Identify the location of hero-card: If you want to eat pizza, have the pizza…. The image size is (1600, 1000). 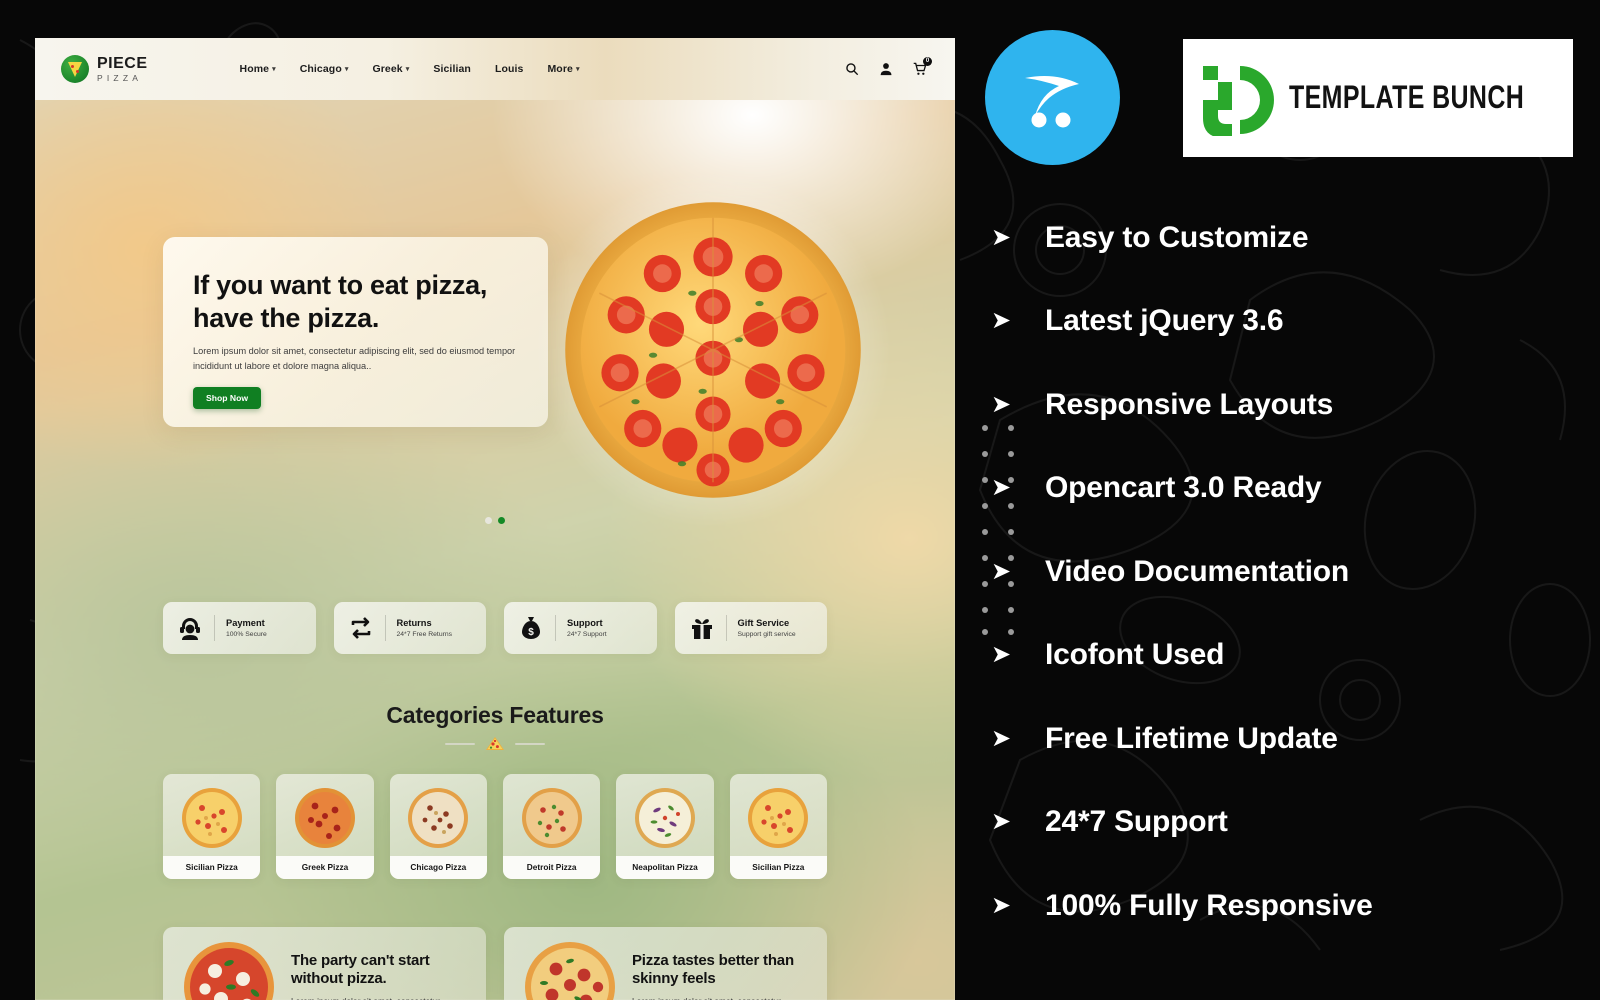
(355, 332).